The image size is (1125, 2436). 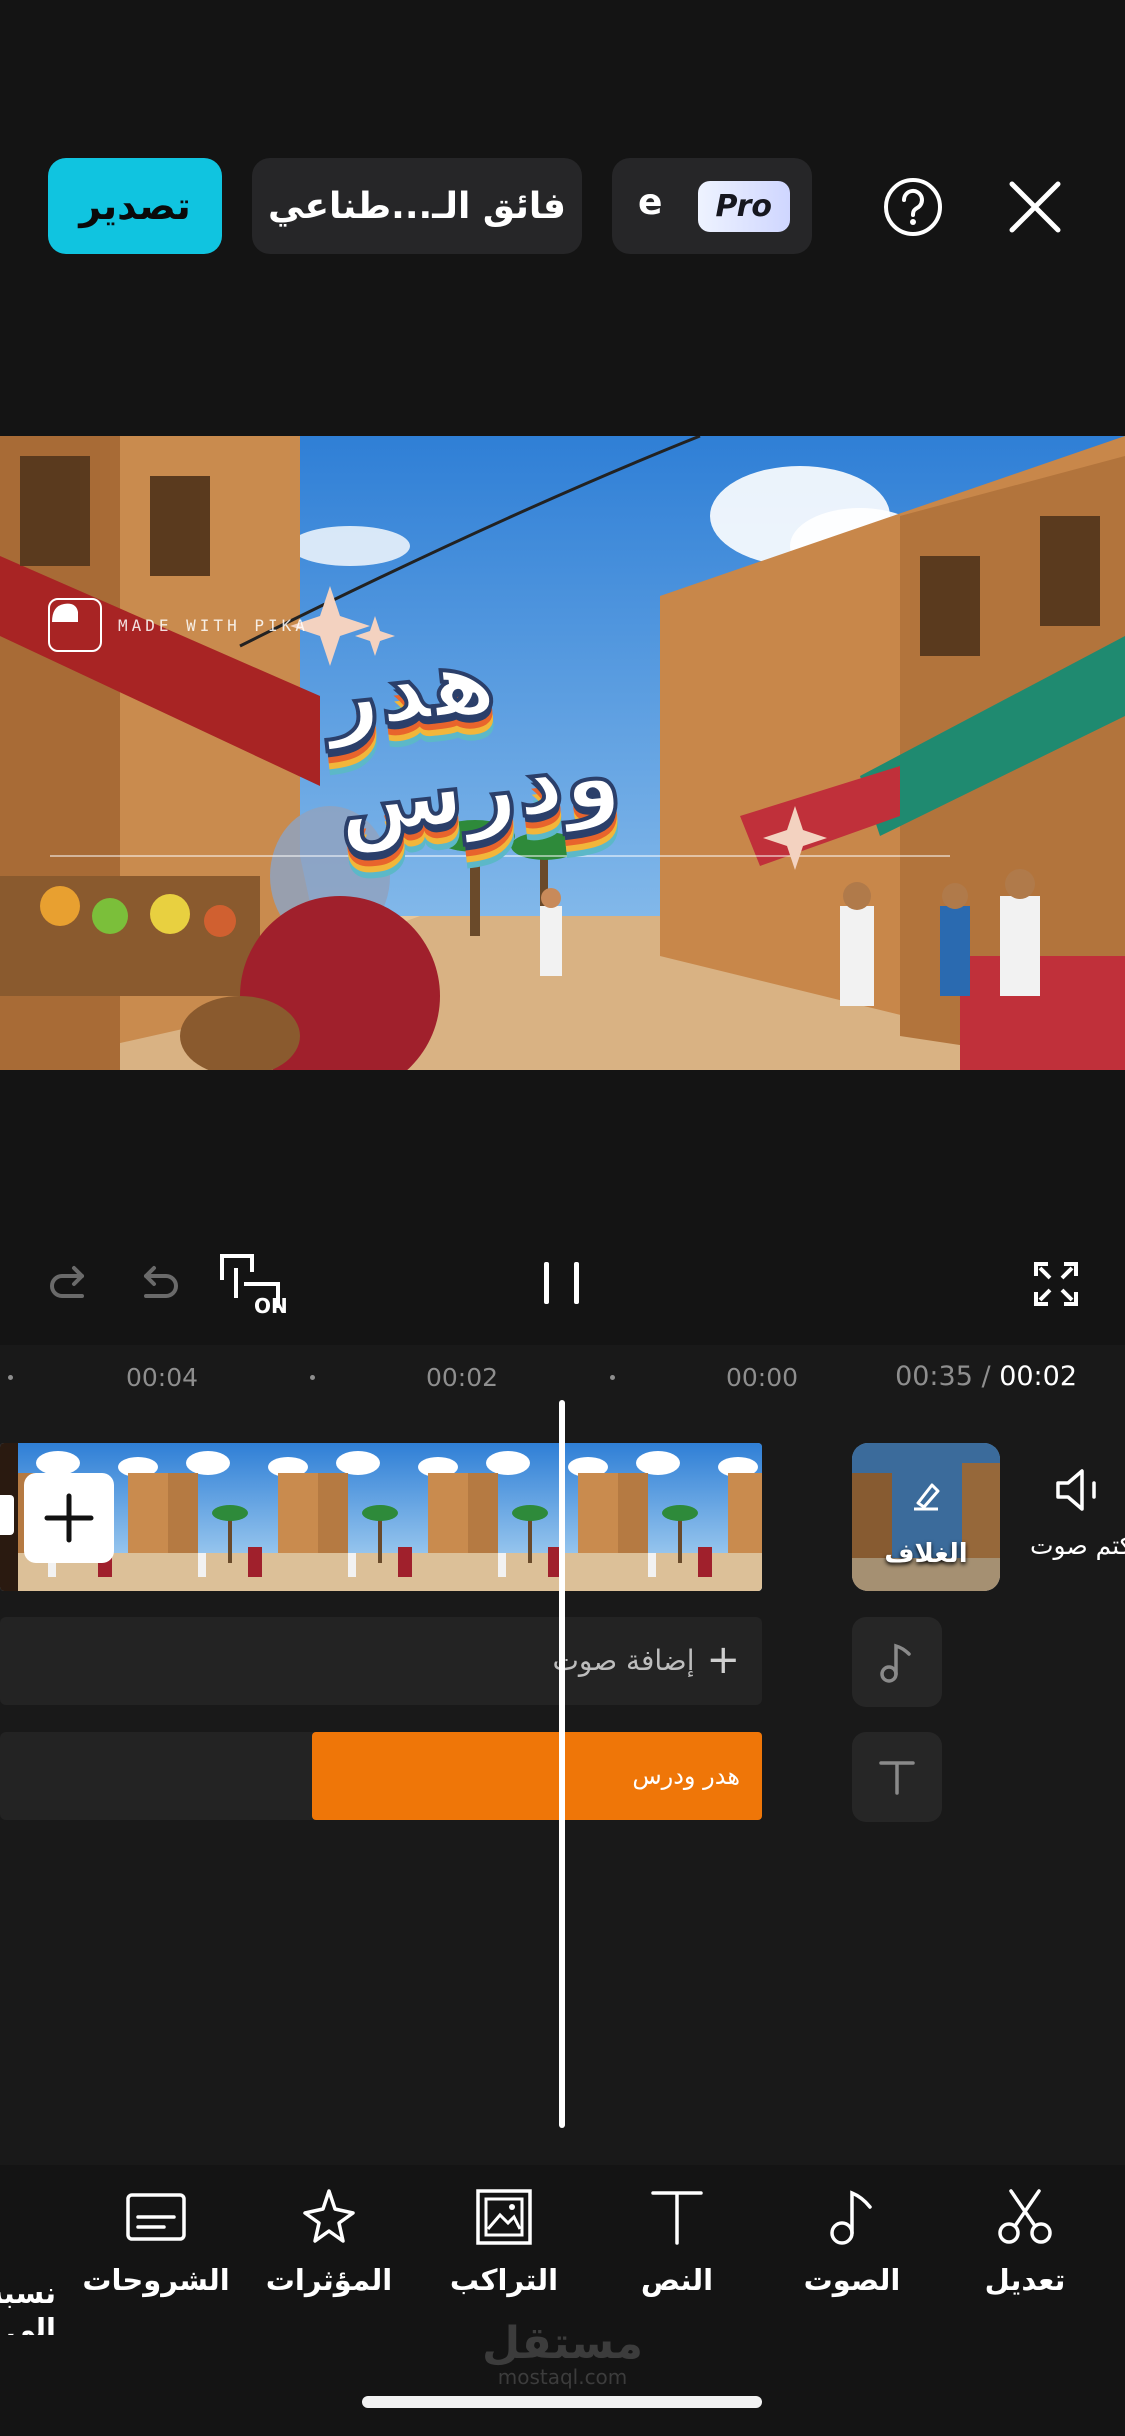 I want to click on add-audio-label: إضافة صوت, so click(x=623, y=1660).